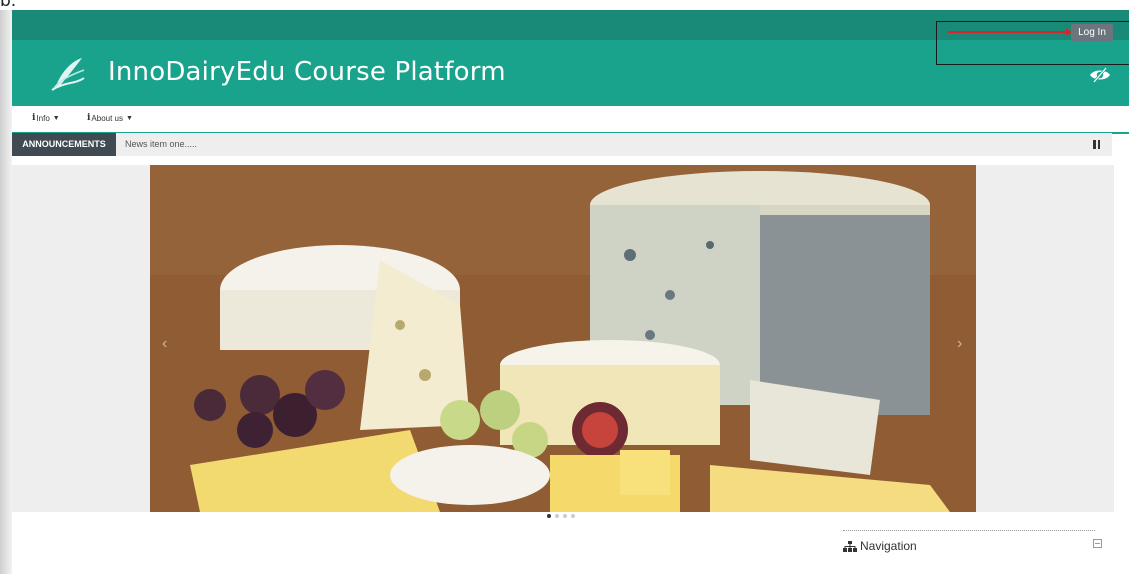 The image size is (1129, 574). What do you see at coordinates (1097, 543) in the screenshot?
I see `collapse-icon` at bounding box center [1097, 543].